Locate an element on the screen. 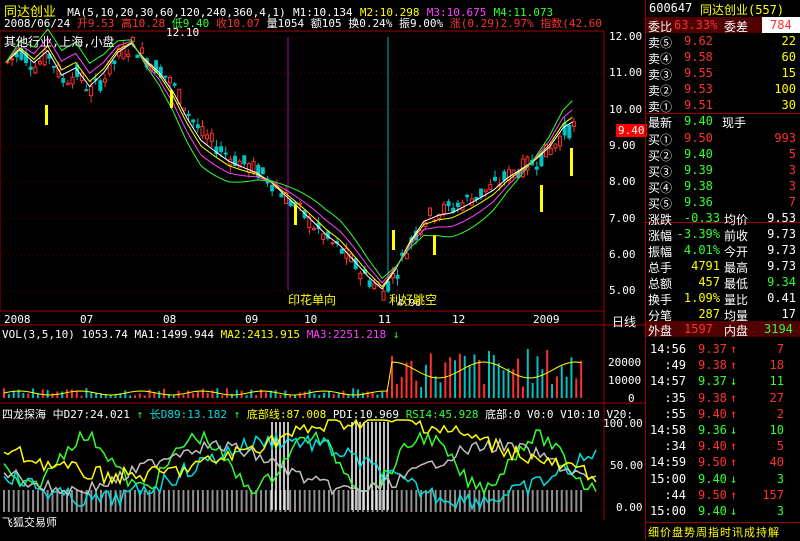 The height and width of the screenshot is (541, 800). sell-level-volume: 60 is located at coordinates (788, 57).